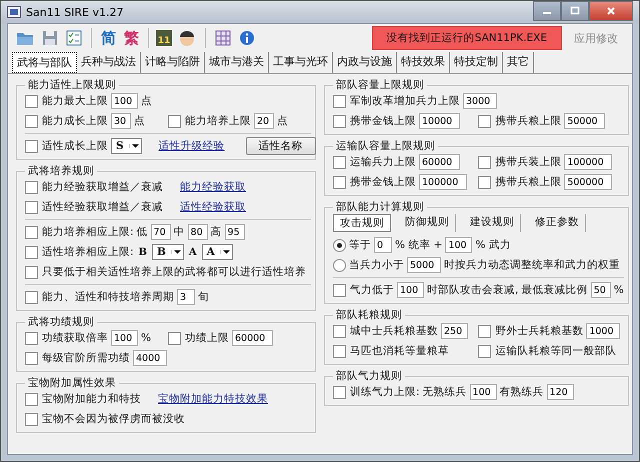  I want to click on settings-link: 适性经验获取, so click(213, 207).